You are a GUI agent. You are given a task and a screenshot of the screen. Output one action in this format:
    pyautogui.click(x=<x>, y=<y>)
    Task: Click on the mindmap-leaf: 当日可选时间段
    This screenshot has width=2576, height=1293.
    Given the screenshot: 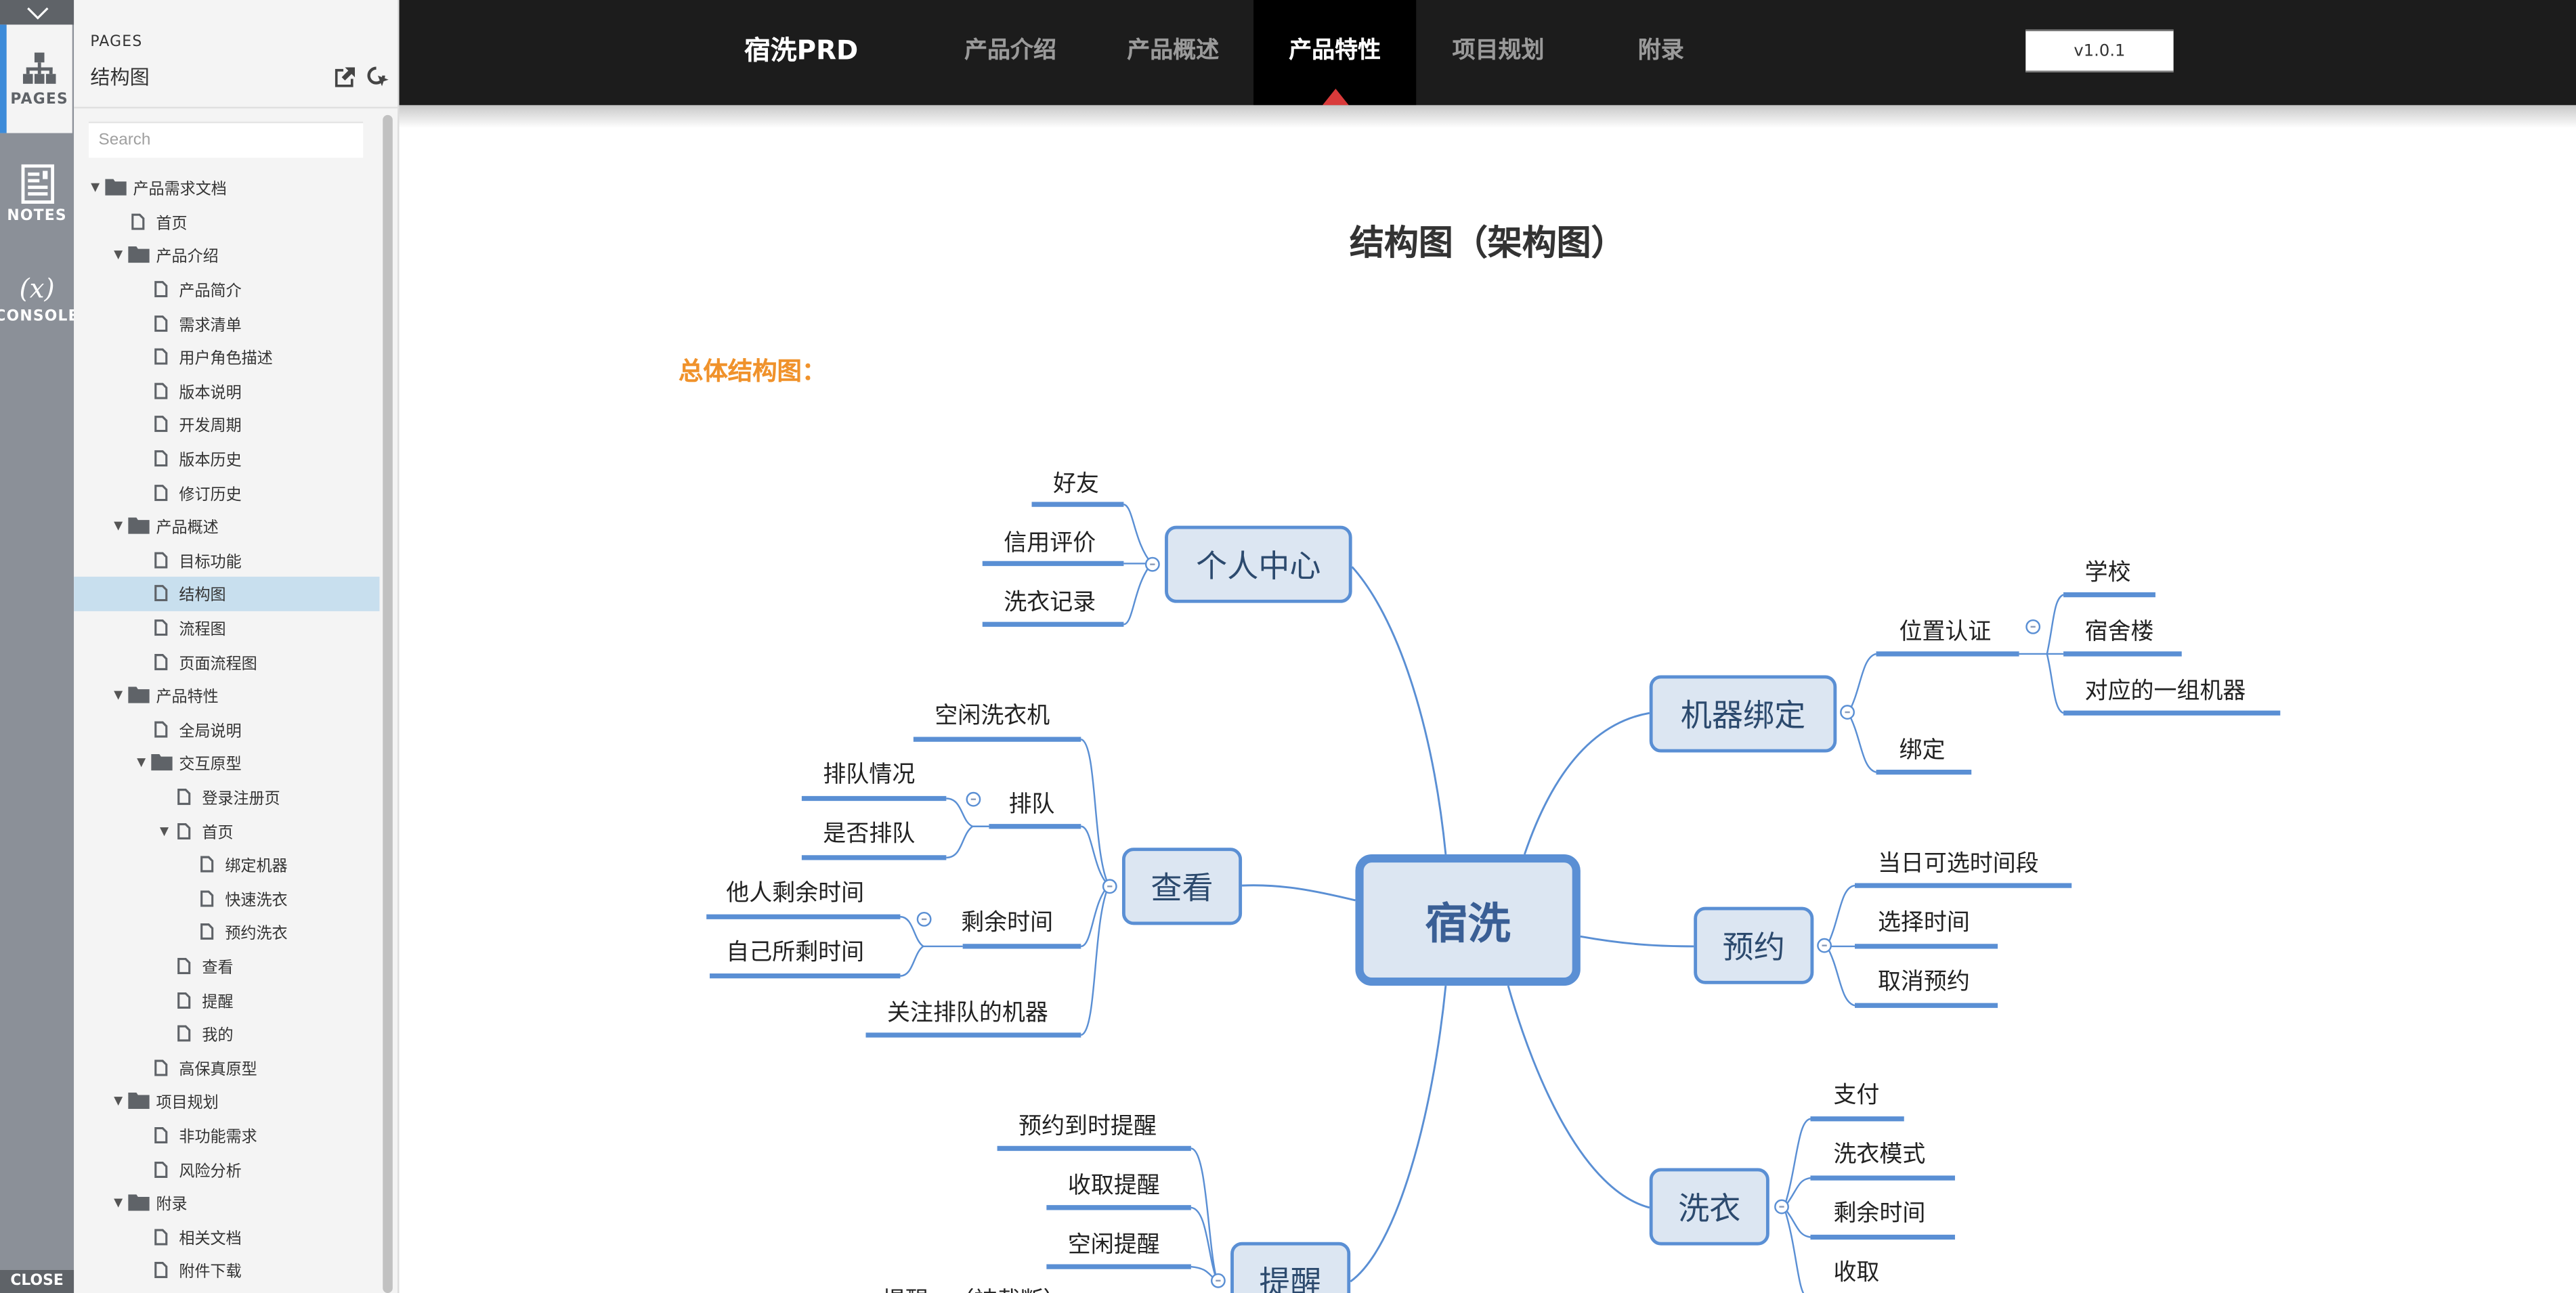 What is the action you would take?
    pyautogui.click(x=1958, y=863)
    